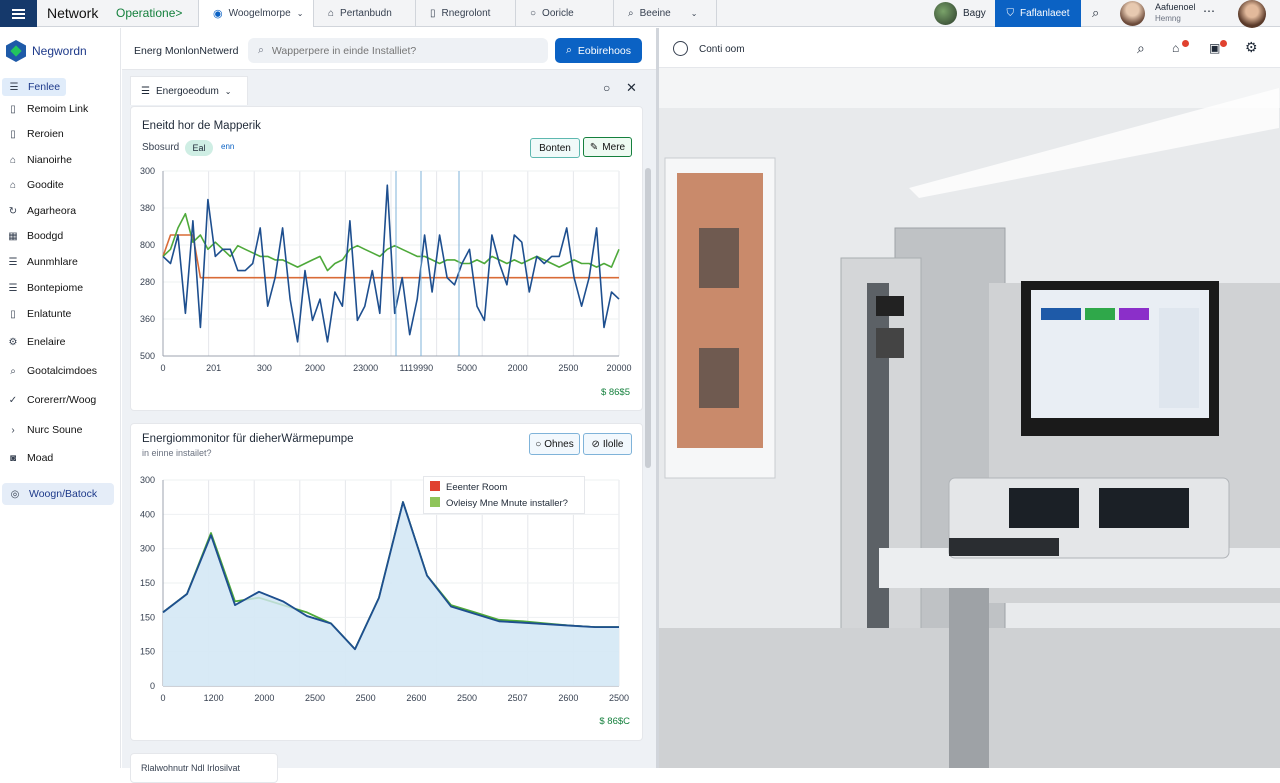 This screenshot has width=1280, height=783. I want to click on action-button: ⛉ Faflanlaeet, so click(1038, 13).